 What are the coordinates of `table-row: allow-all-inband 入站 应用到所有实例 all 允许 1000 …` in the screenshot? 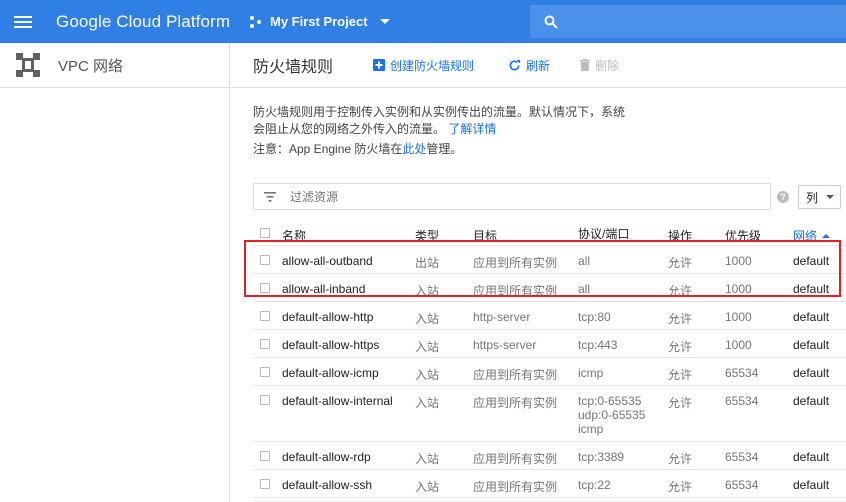 It's located at (549, 288).